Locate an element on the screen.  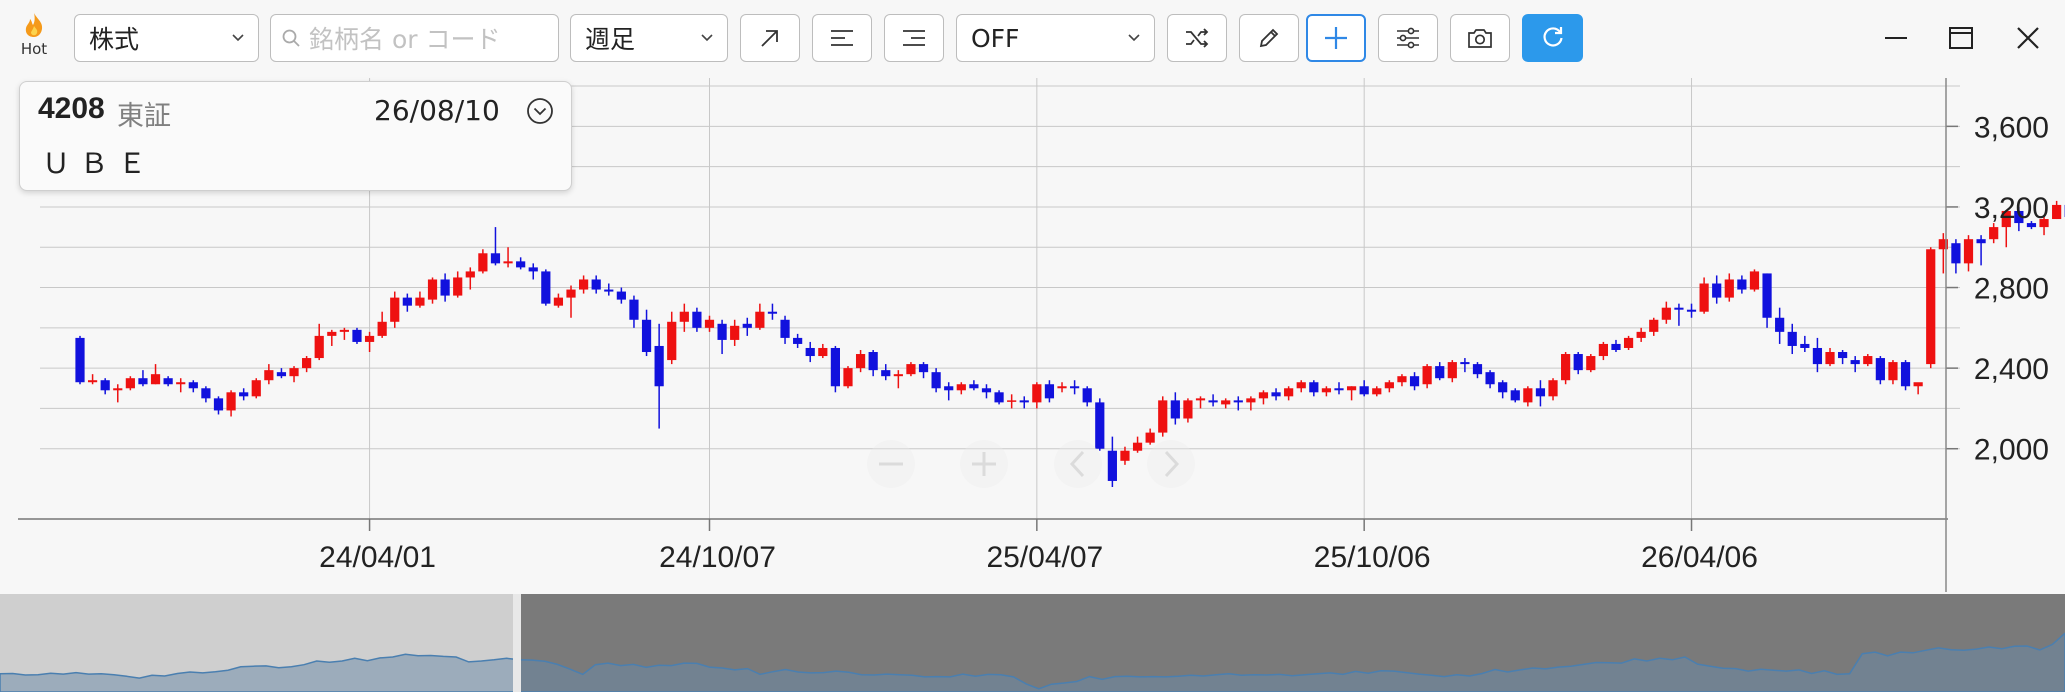
zoom-in-button is located at coordinates (984, 464).